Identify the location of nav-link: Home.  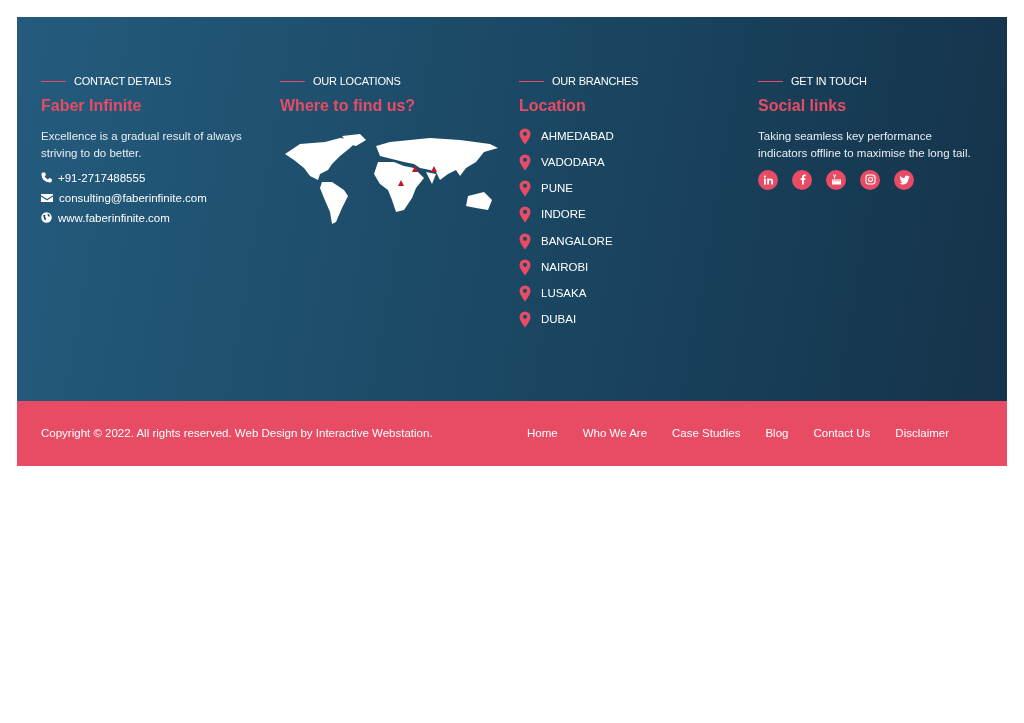
(542, 433).